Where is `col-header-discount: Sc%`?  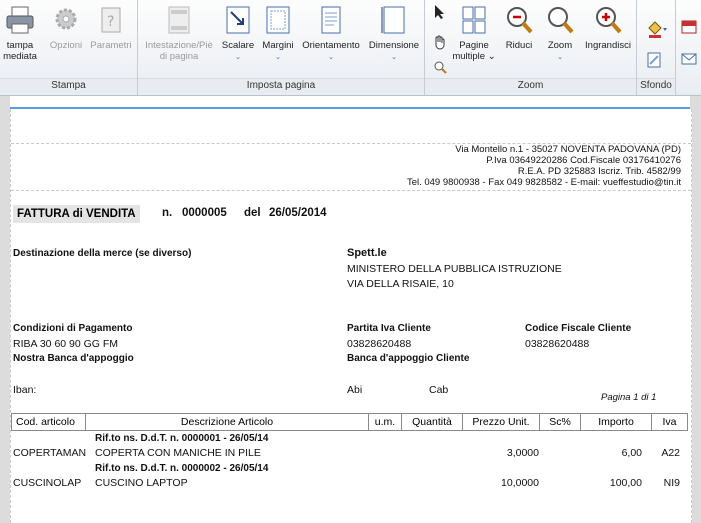
col-header-discount: Sc% is located at coordinates (560, 422).